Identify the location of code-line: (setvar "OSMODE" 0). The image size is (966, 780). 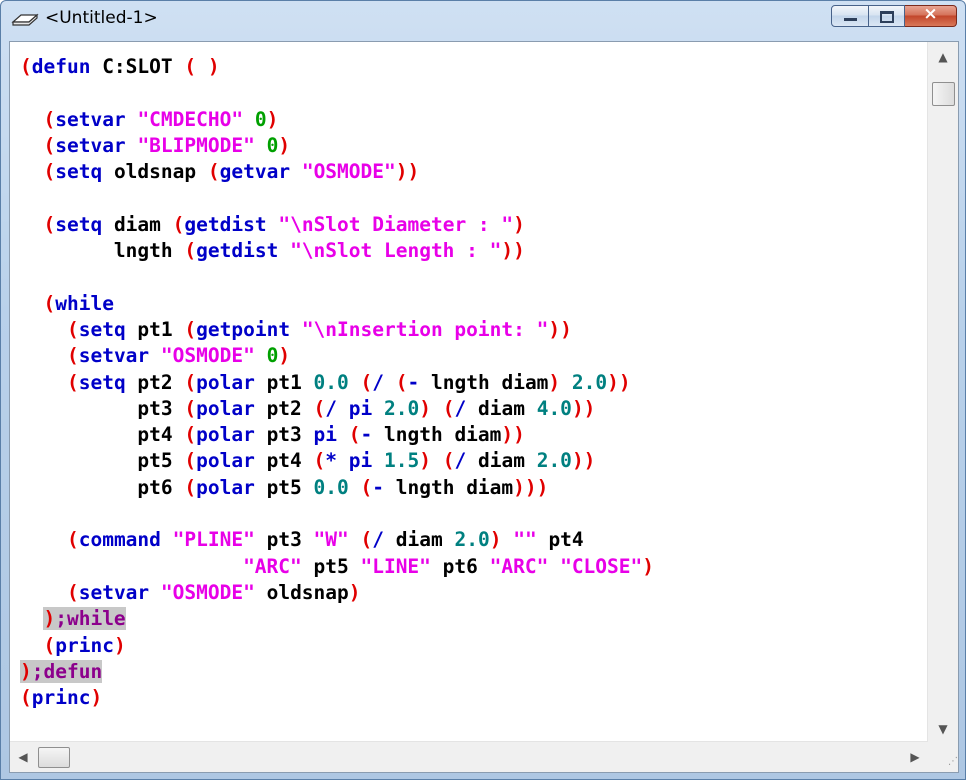
(337, 356).